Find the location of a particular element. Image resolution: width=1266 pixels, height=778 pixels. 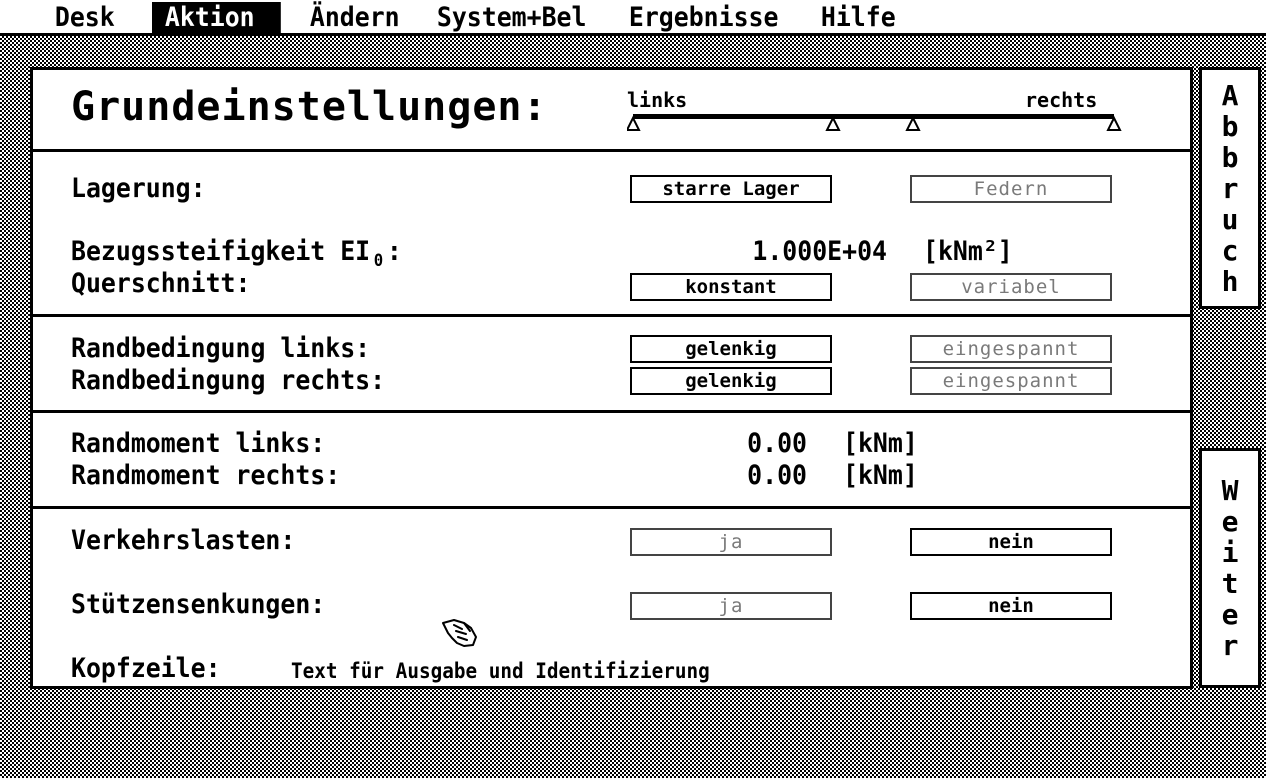

abbruch-letter: A is located at coordinates (1230, 95).